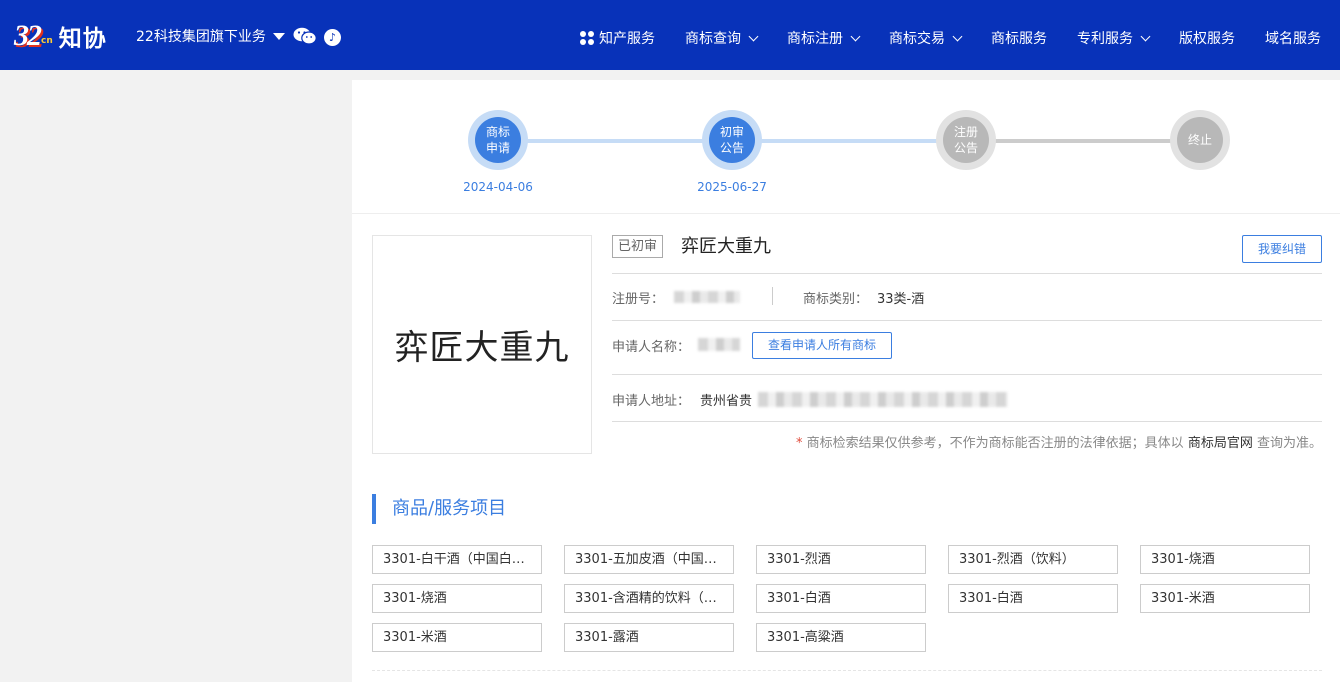 This screenshot has width=1340, height=682. What do you see at coordinates (719, 344) in the screenshot?
I see `redacted-applicant` at bounding box center [719, 344].